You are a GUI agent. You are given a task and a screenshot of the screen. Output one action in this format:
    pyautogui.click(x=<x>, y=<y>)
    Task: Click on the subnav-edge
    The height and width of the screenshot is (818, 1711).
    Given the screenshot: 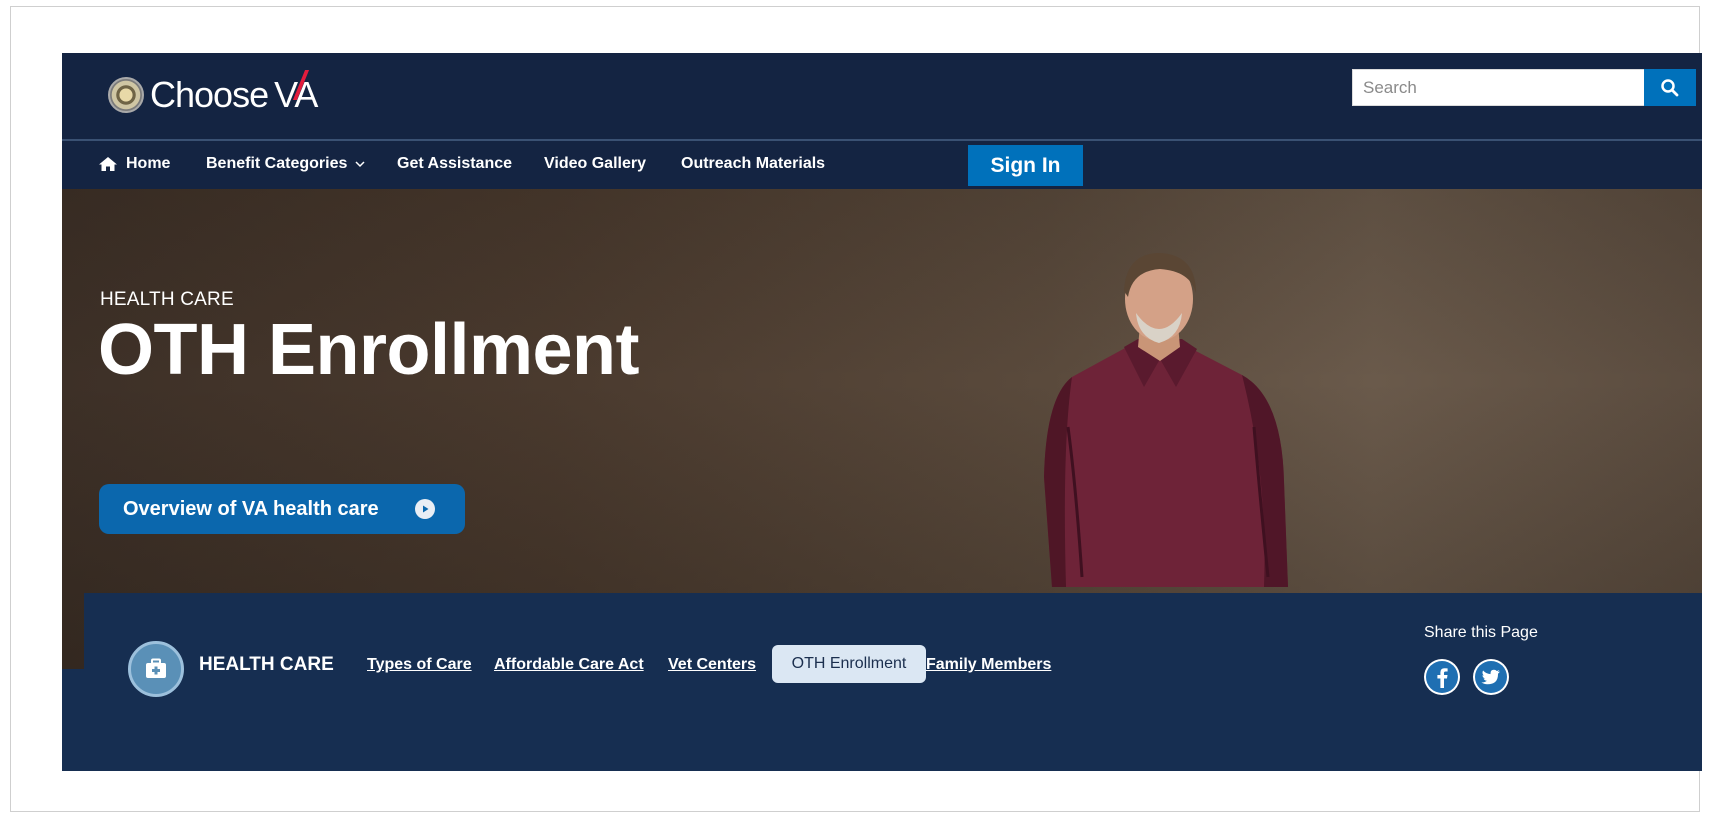 What is the action you would take?
    pyautogui.click(x=73, y=720)
    